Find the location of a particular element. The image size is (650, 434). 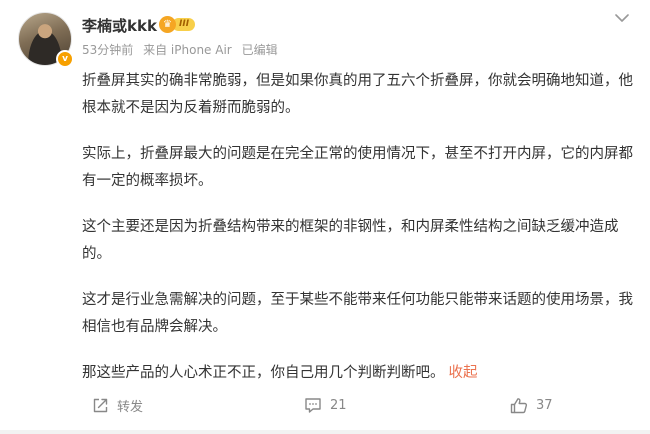

crown-icon: ♛ is located at coordinates (167, 24).